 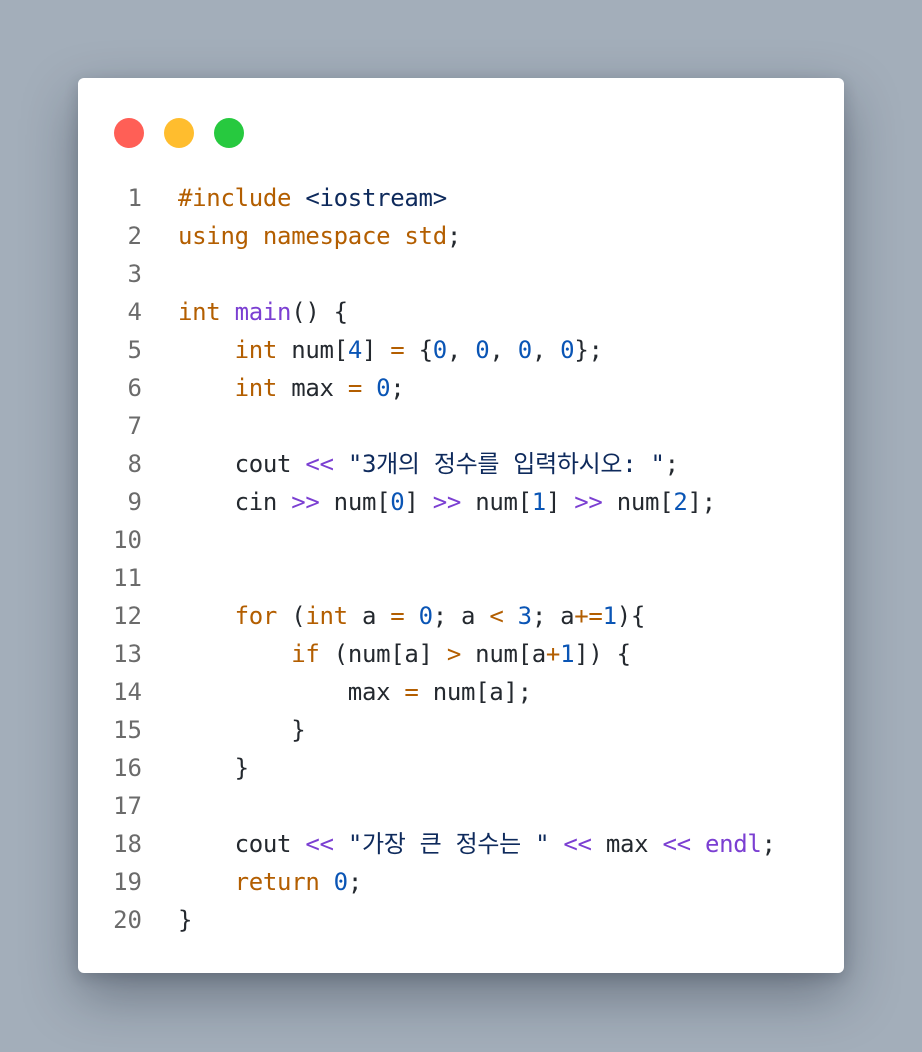 What do you see at coordinates (461, 426) in the screenshot?
I see `code-line: 7` at bounding box center [461, 426].